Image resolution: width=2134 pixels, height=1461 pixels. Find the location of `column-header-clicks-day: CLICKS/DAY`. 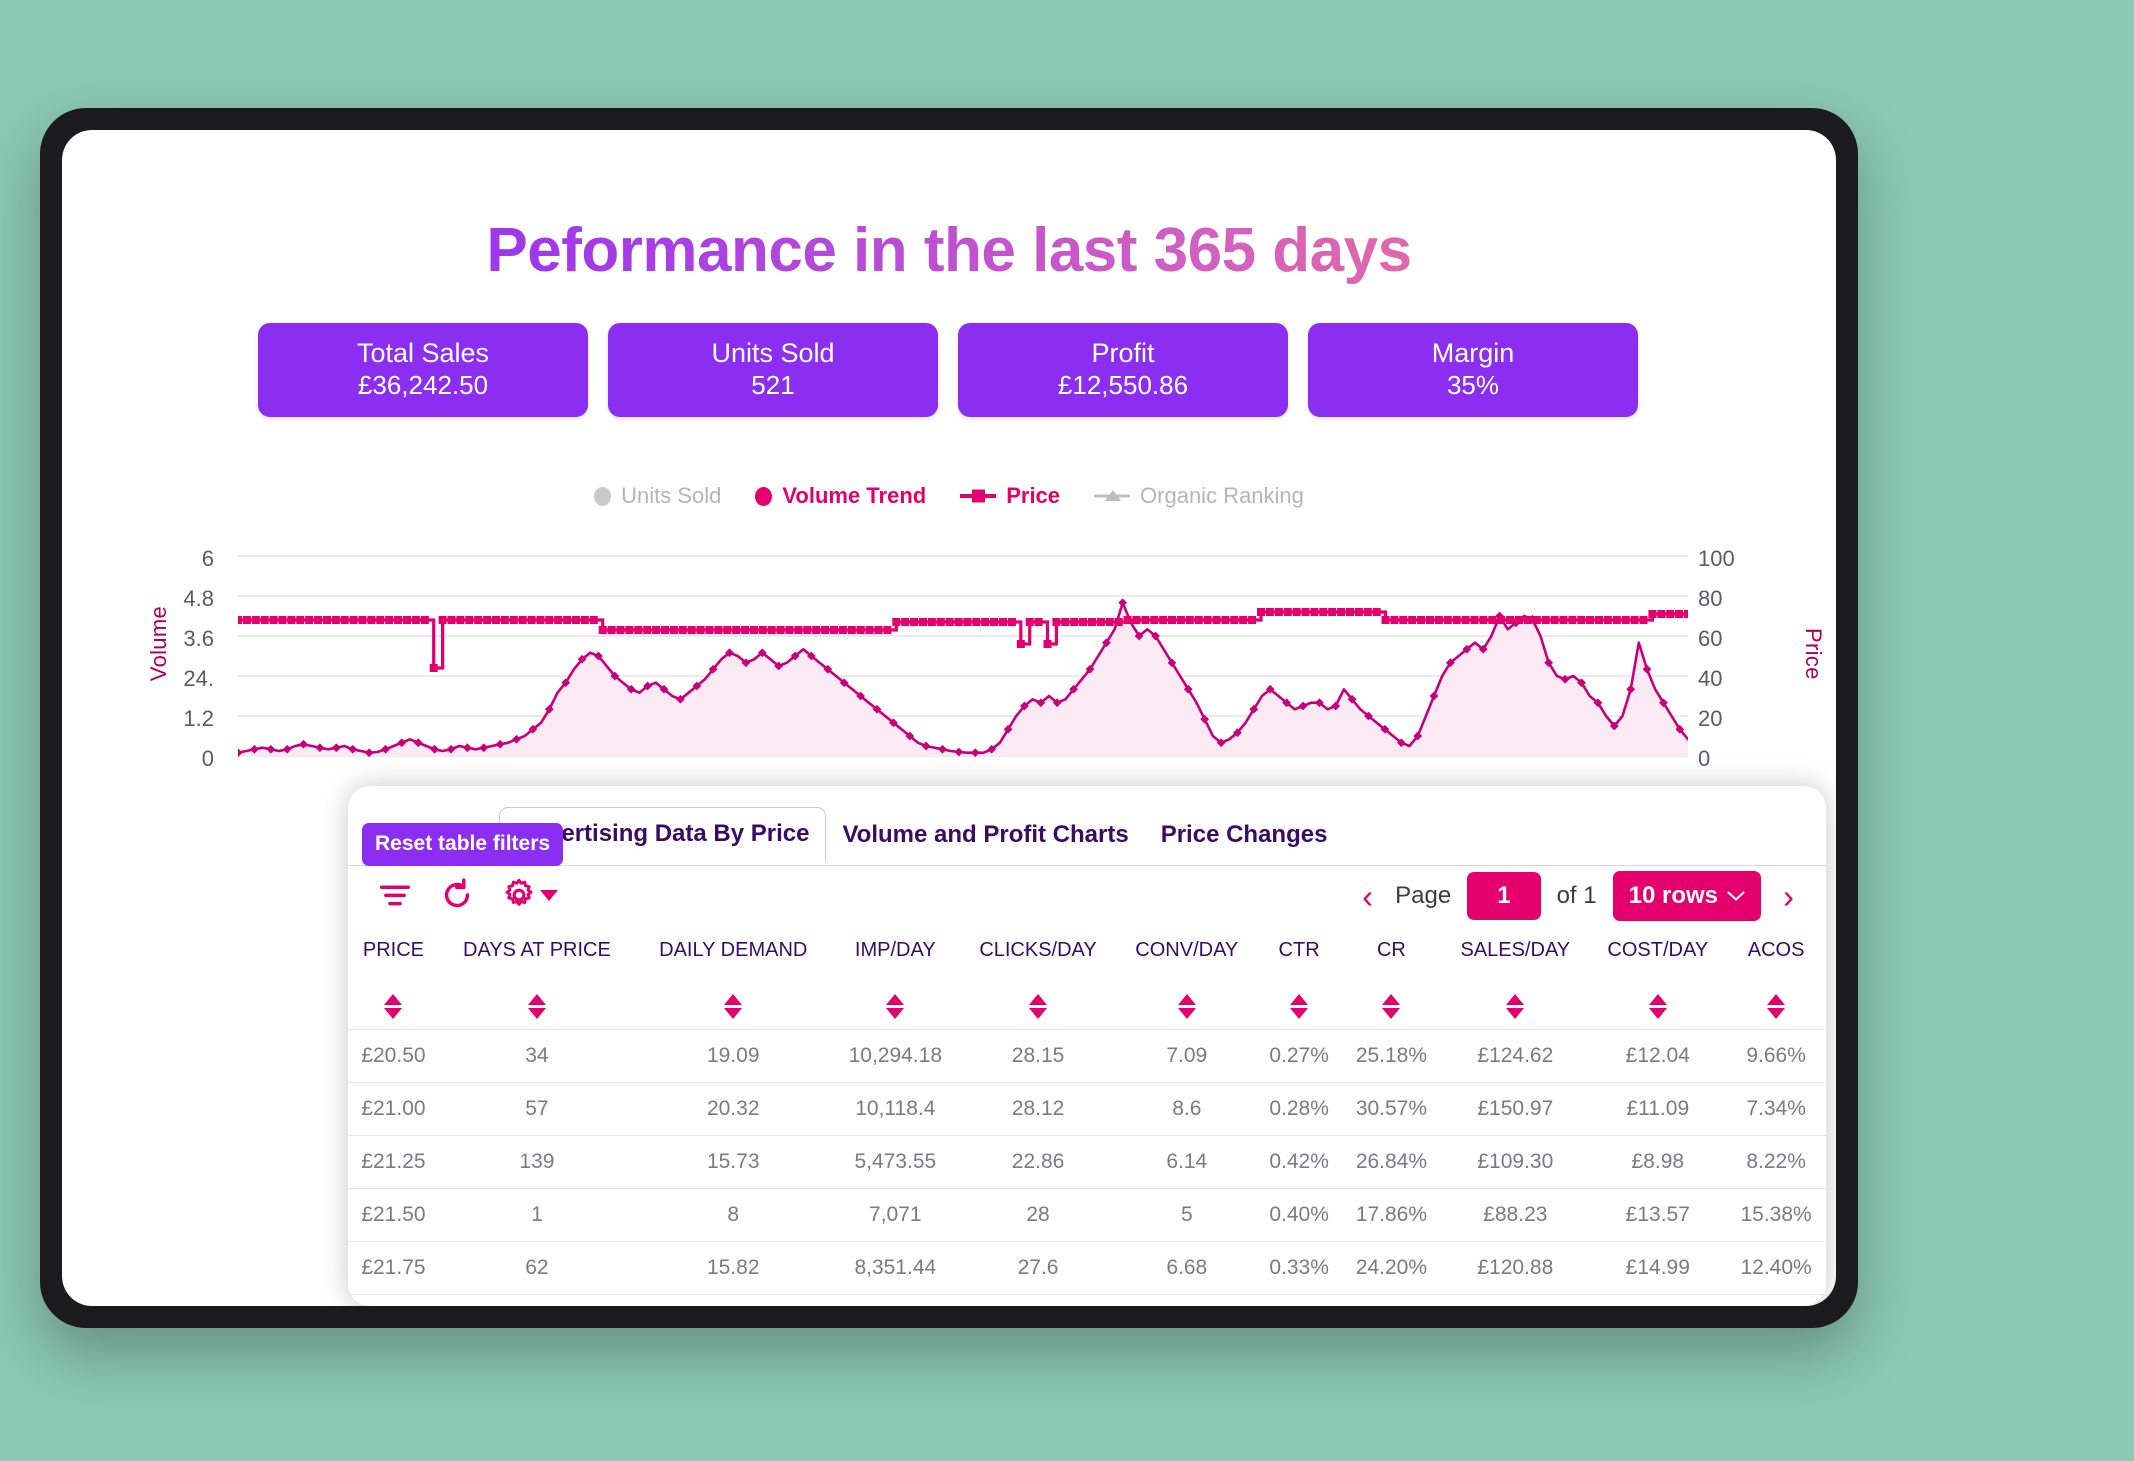

column-header-clicks-day: CLICKS/DAY is located at coordinates (1038, 982).